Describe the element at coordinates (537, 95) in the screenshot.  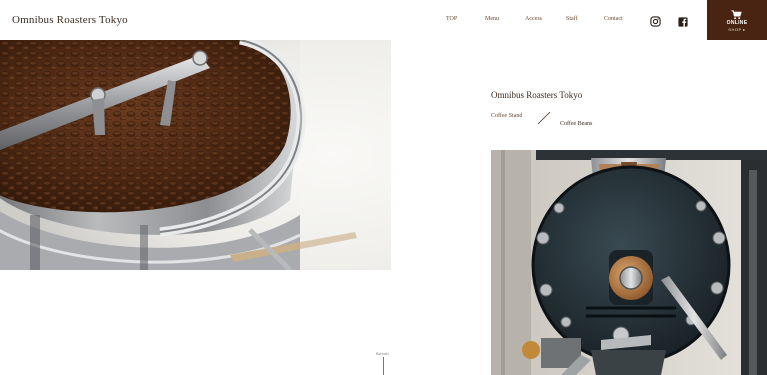
I see `section-title: Omnibus Roasters Tokyo` at that location.